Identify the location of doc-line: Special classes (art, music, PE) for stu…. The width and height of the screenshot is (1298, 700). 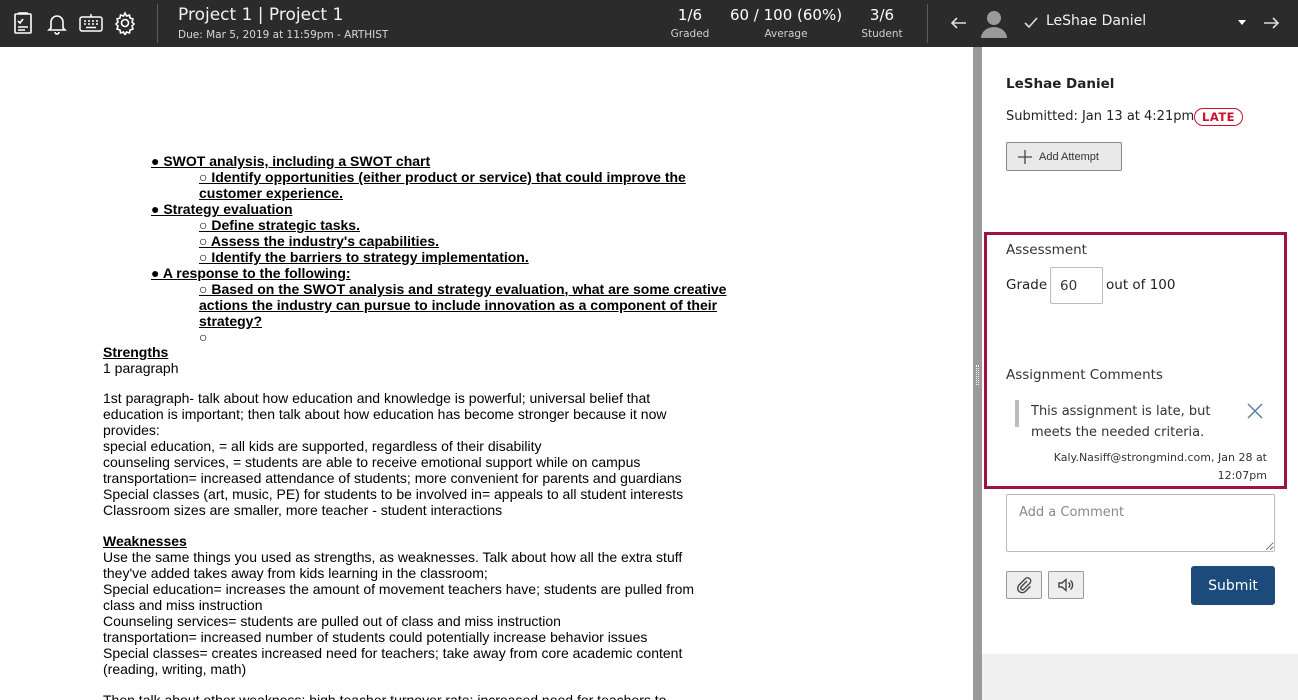
(393, 494).